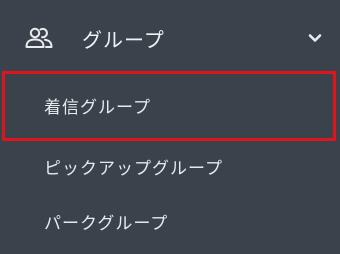 The image size is (340, 254). What do you see at coordinates (39, 38) in the screenshot?
I see `users-icon` at bounding box center [39, 38].